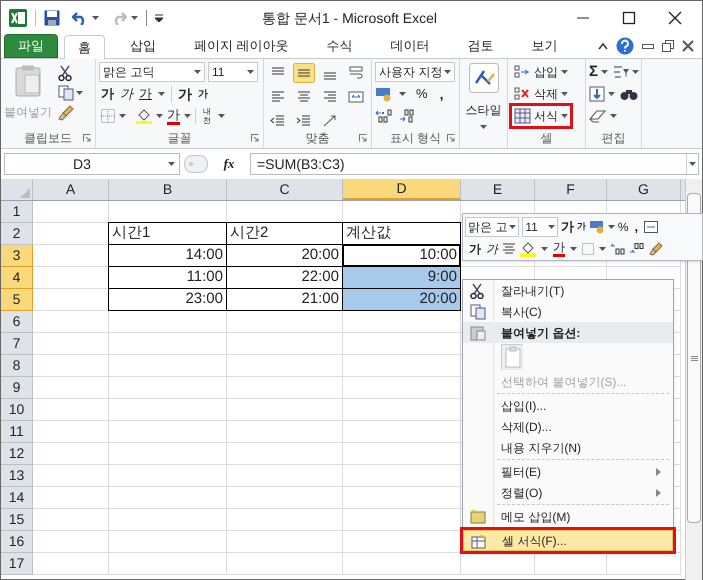 Image resolution: width=703 pixels, height=580 pixels. Describe the element at coordinates (107, 94) in the screenshot. I see `bold-button: 가` at that location.